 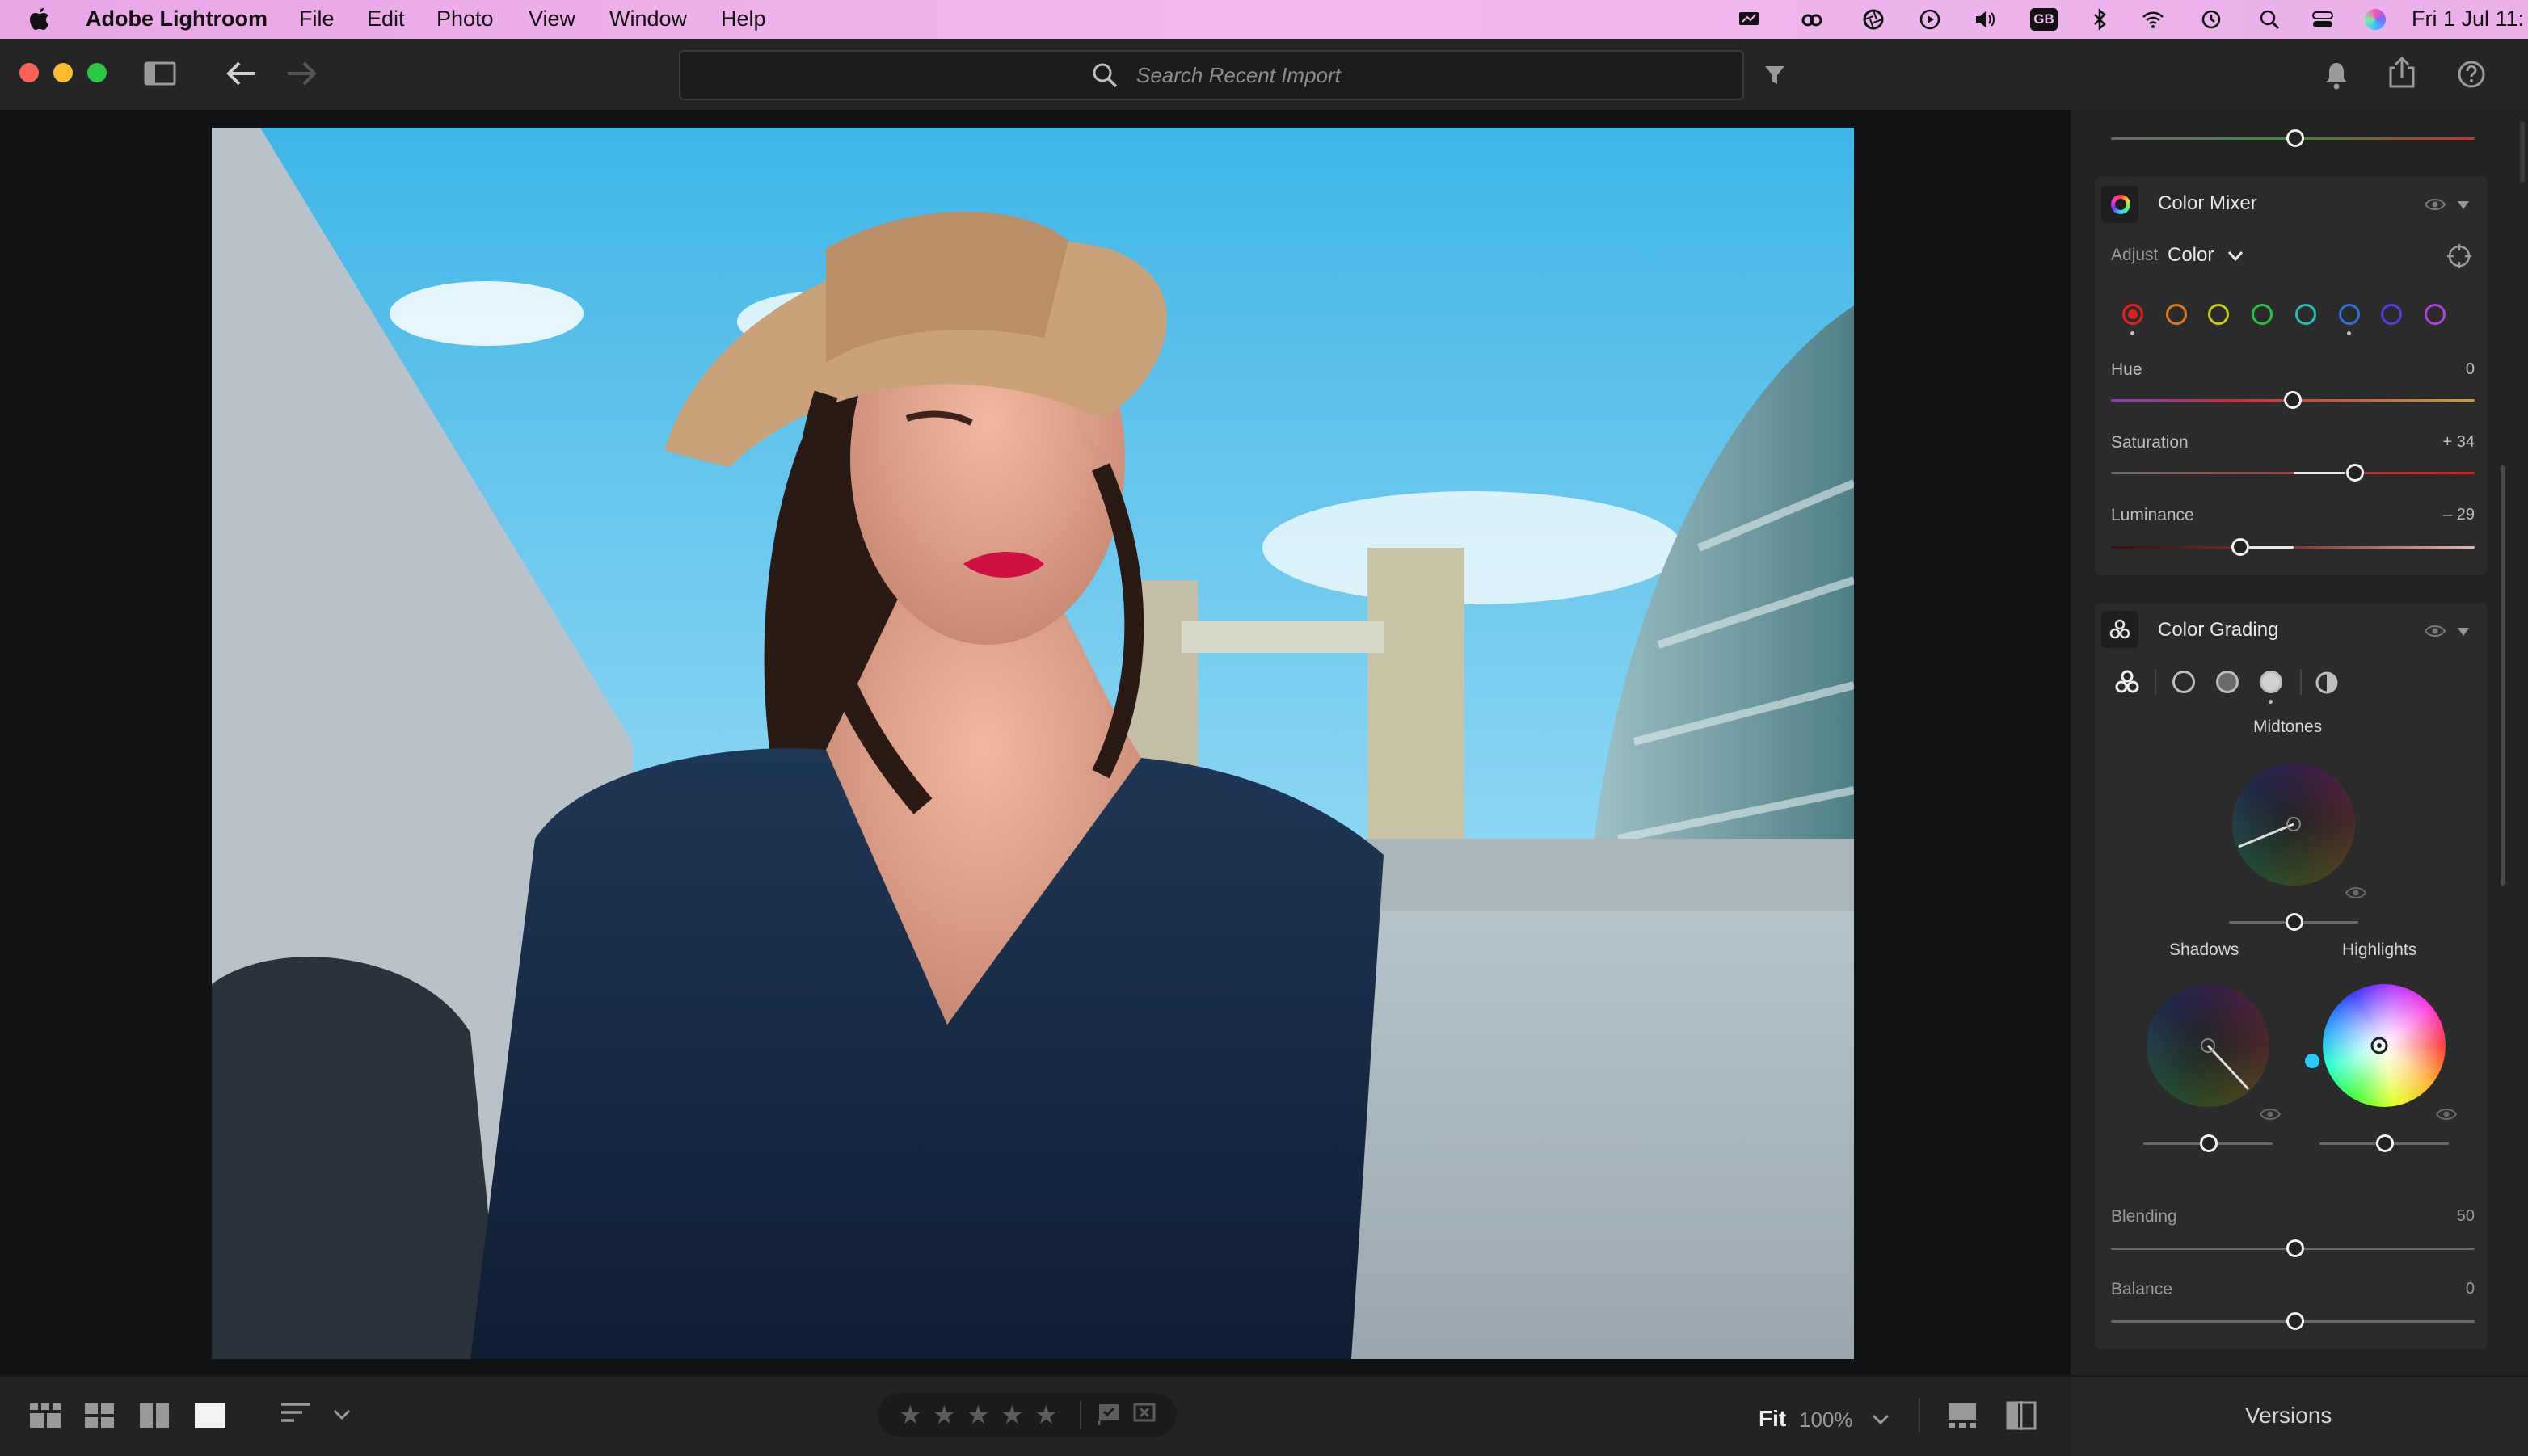 What do you see at coordinates (2459, 256) in the screenshot?
I see `targeted-adjustment-icon` at bounding box center [2459, 256].